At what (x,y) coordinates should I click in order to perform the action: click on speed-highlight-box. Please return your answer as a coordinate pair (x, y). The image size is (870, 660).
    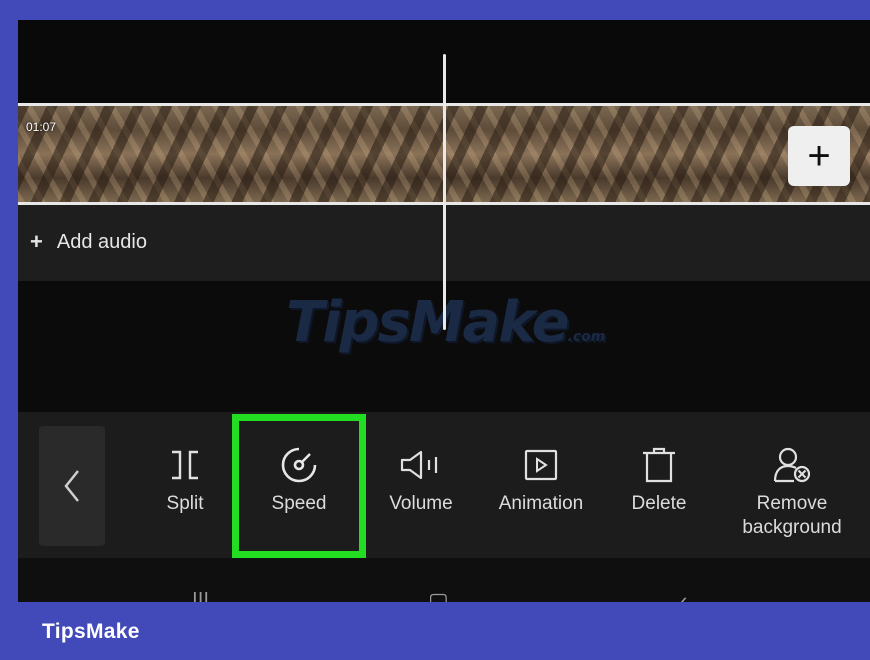
    Looking at the image, I should click on (299, 486).